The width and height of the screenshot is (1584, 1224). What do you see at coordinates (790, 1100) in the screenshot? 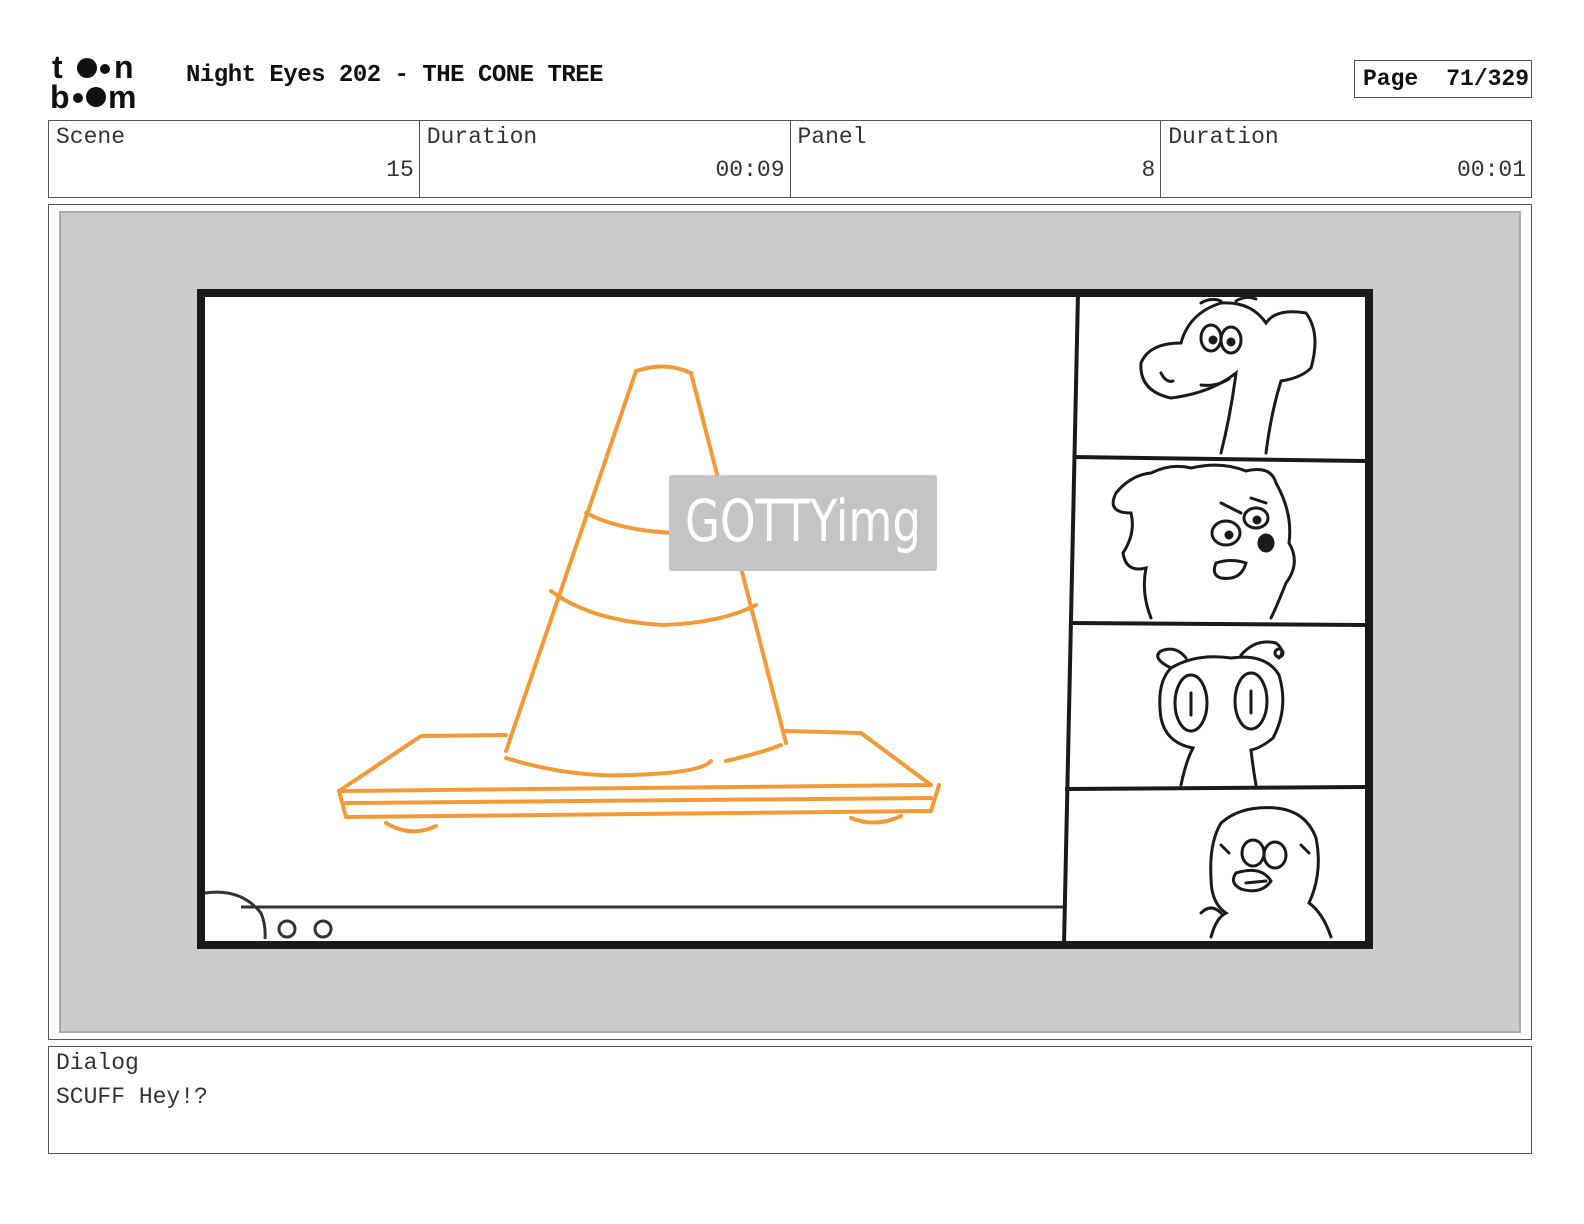
I see `dialog-box: Dialog SCUFF Hey!?` at bounding box center [790, 1100].